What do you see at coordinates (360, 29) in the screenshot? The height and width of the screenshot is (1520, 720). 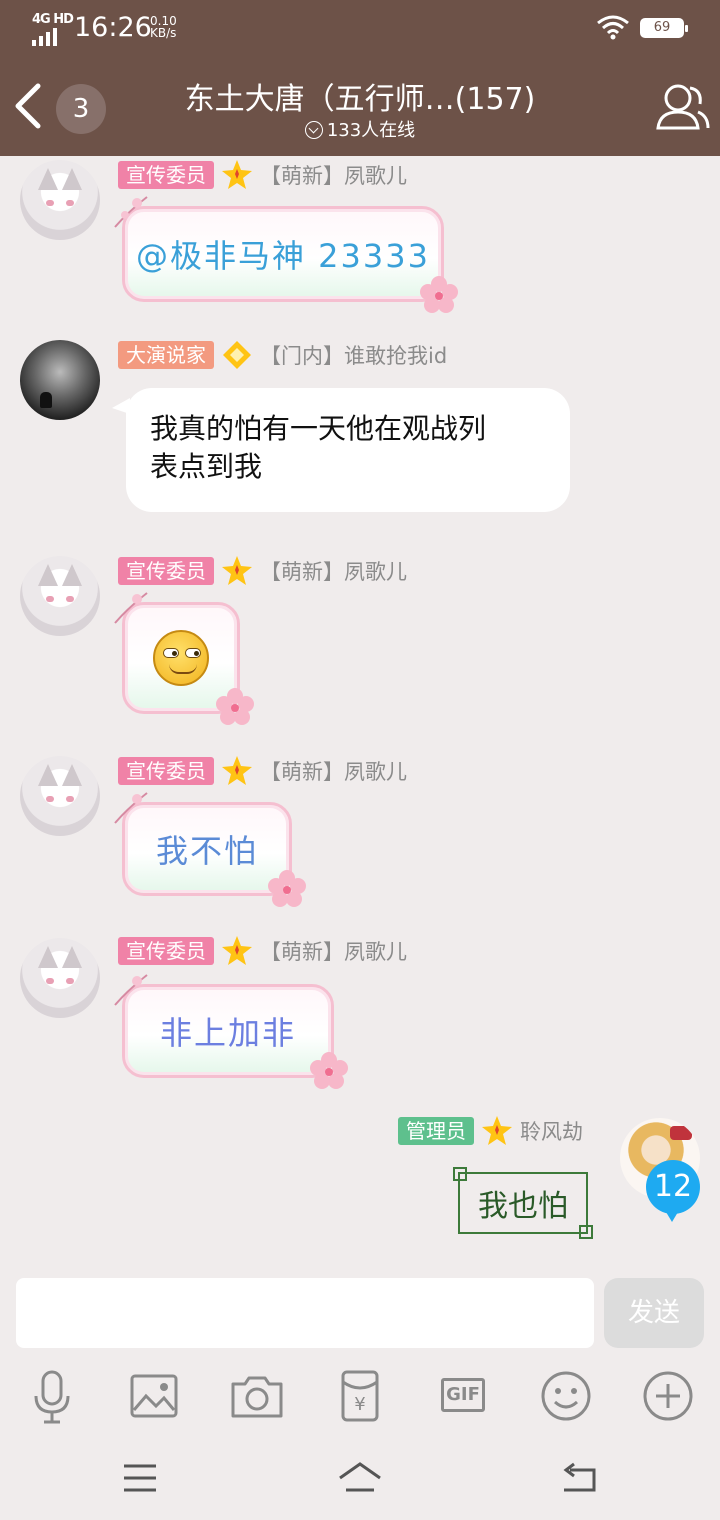 I see `status-bar: 4G HD 16:26 0.10 KB/s 69` at bounding box center [360, 29].